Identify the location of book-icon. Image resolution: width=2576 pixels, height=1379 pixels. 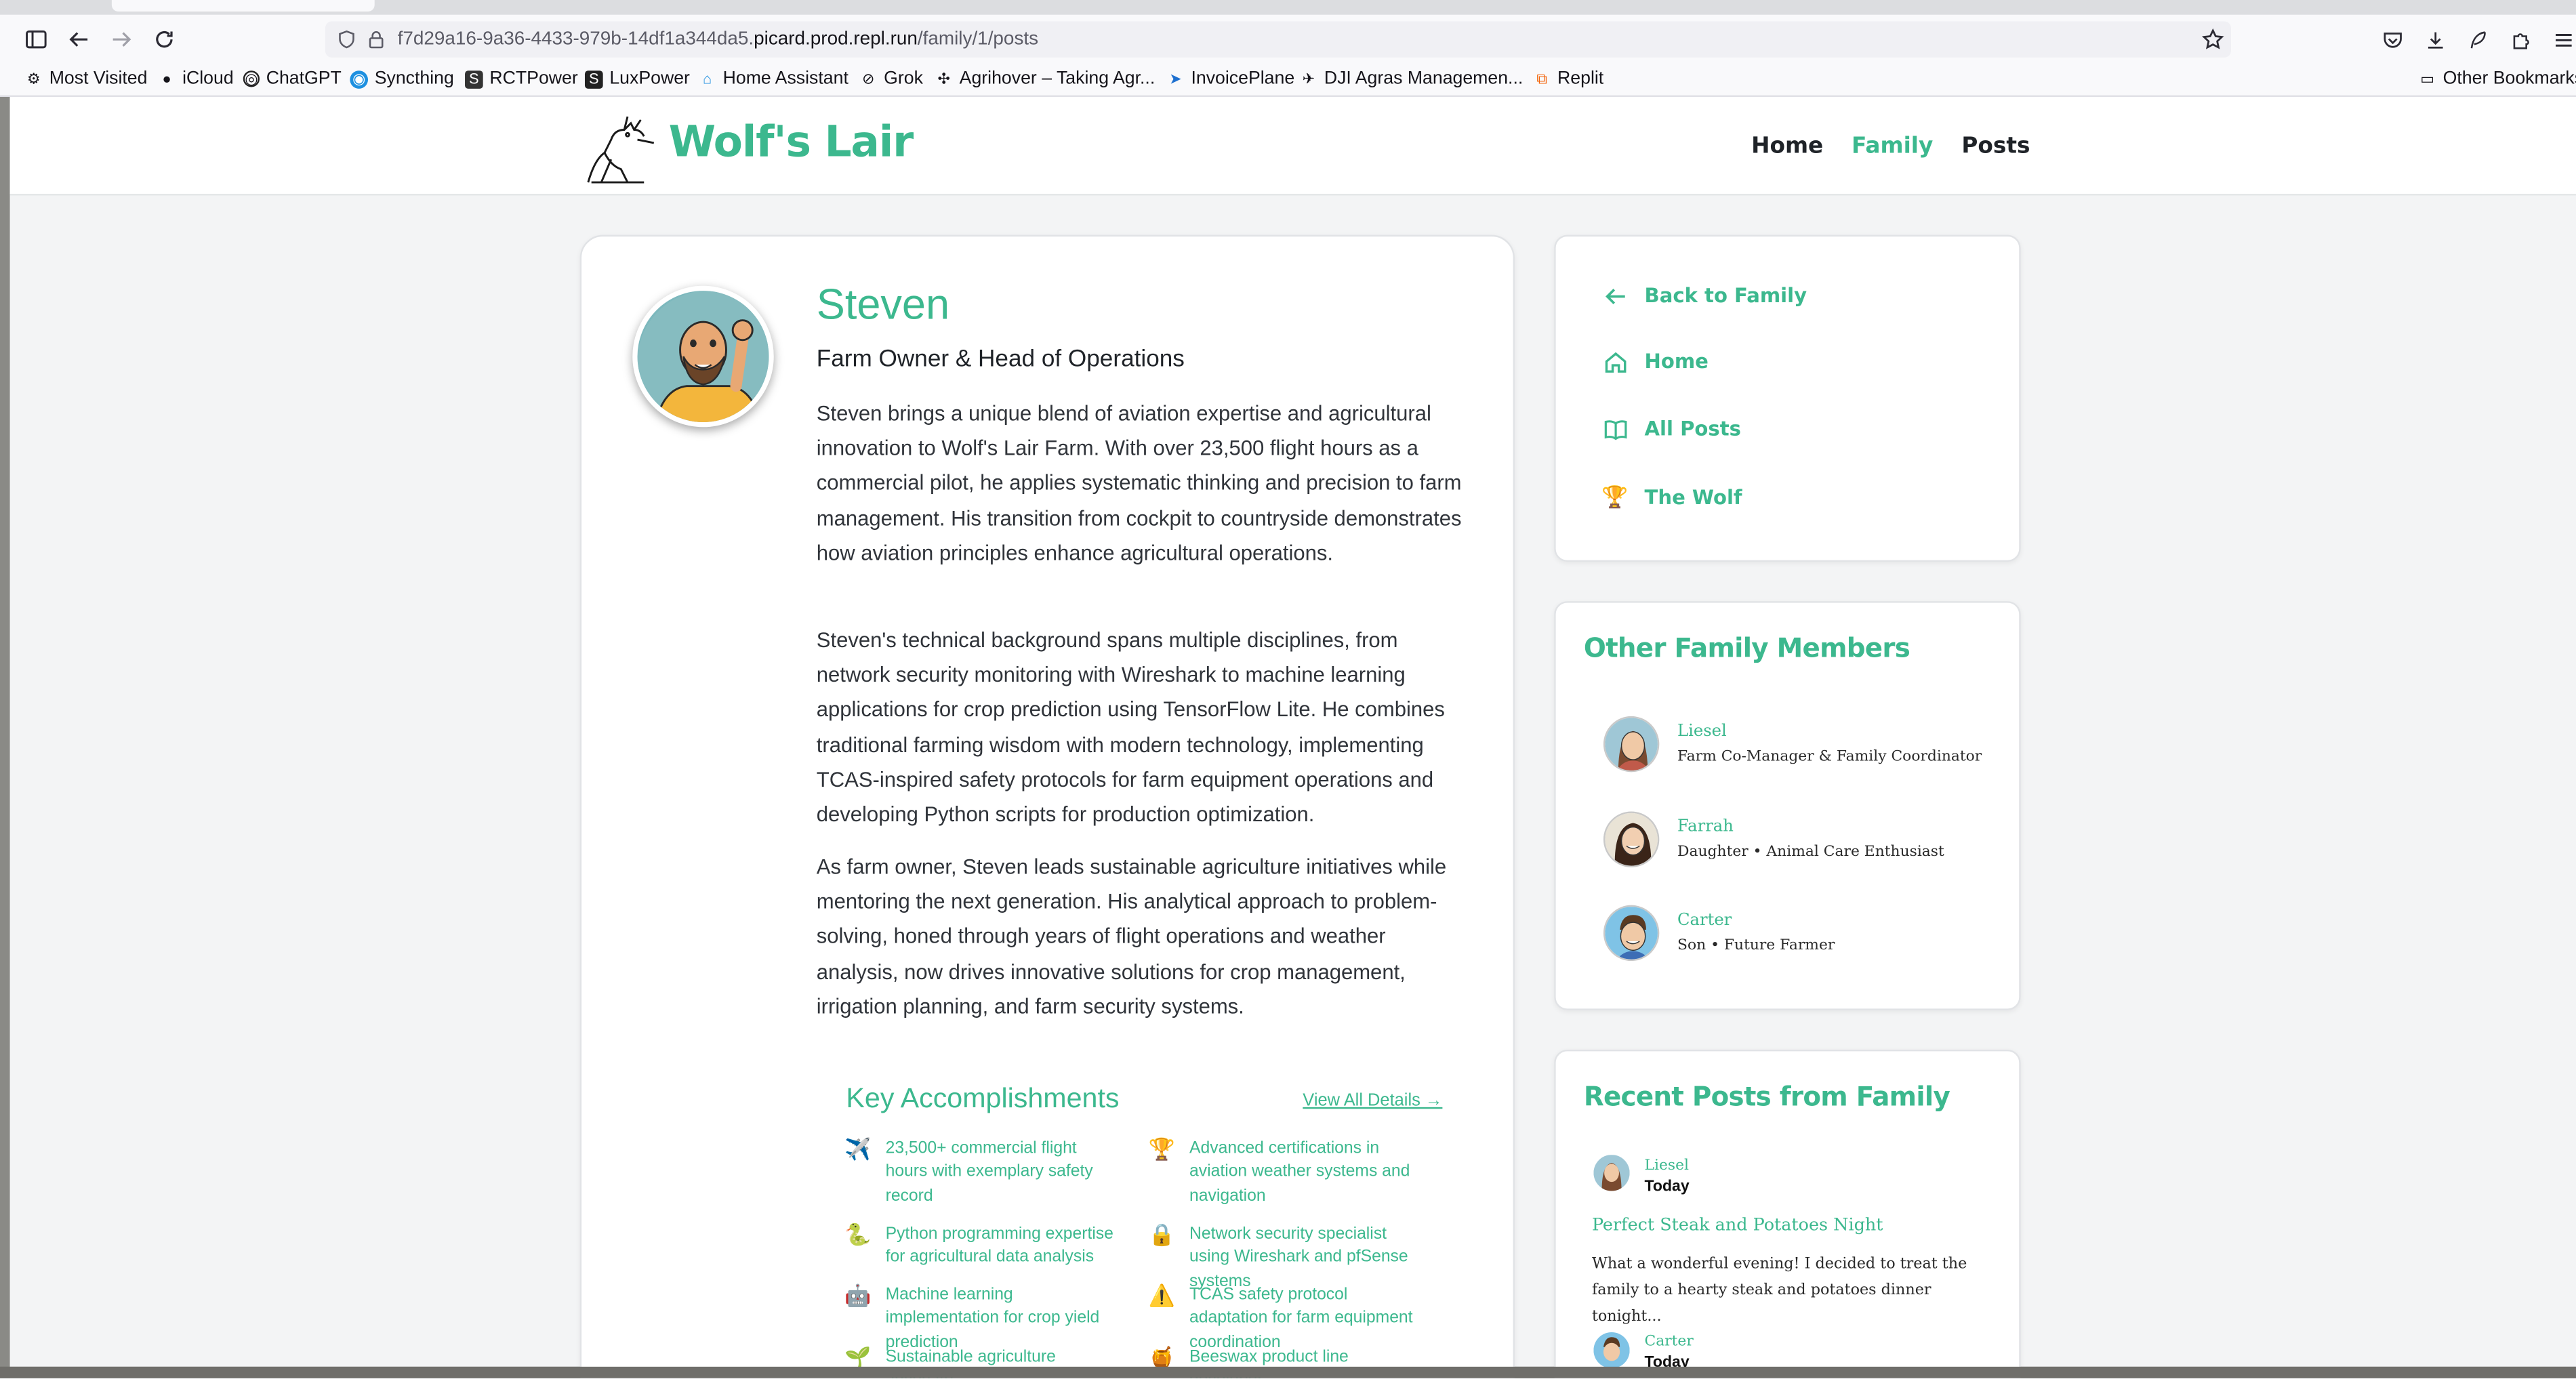
(1615, 429).